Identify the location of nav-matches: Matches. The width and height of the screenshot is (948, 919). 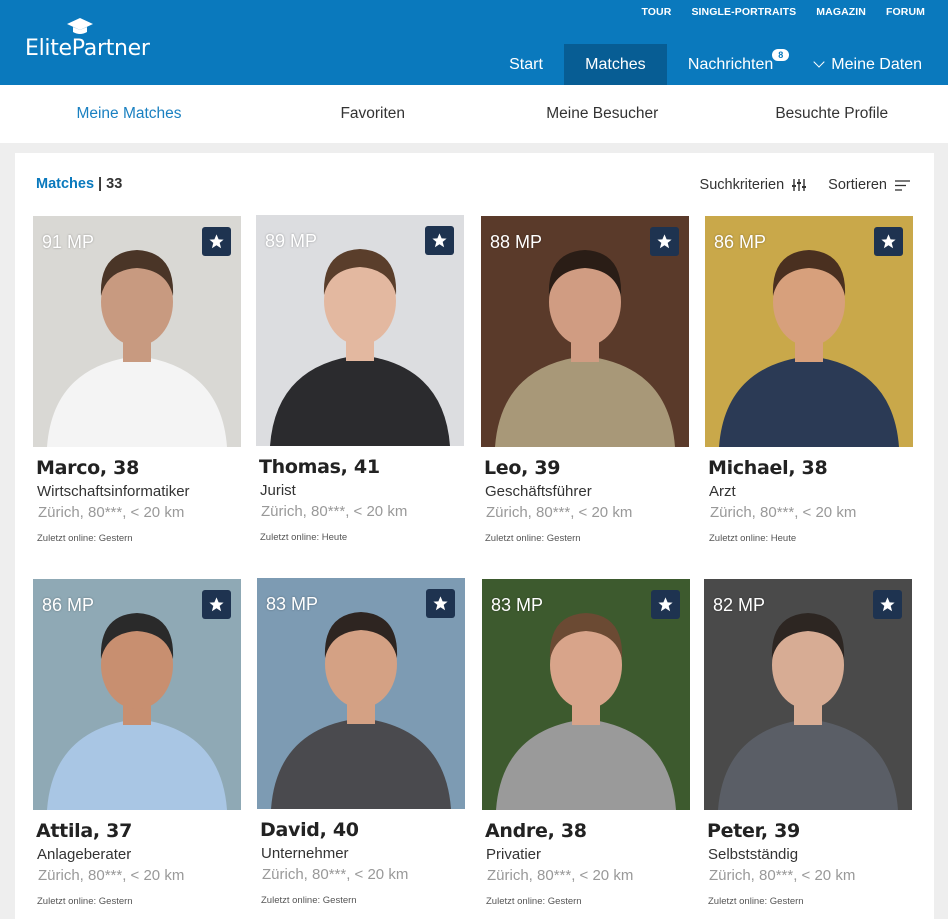
(615, 64).